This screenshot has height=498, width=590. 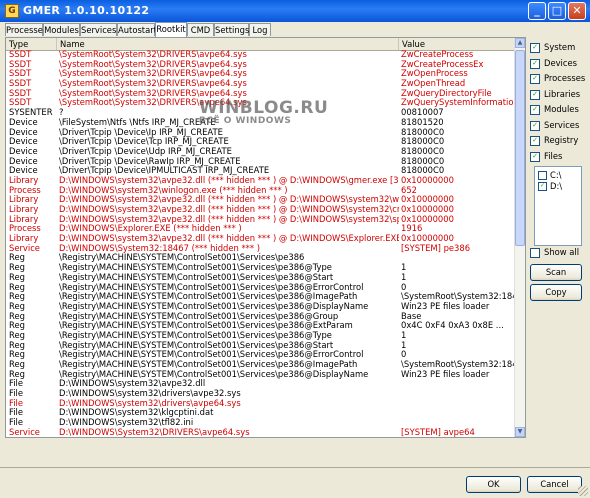 I want to click on drive-c: C:\, so click(x=550, y=175).